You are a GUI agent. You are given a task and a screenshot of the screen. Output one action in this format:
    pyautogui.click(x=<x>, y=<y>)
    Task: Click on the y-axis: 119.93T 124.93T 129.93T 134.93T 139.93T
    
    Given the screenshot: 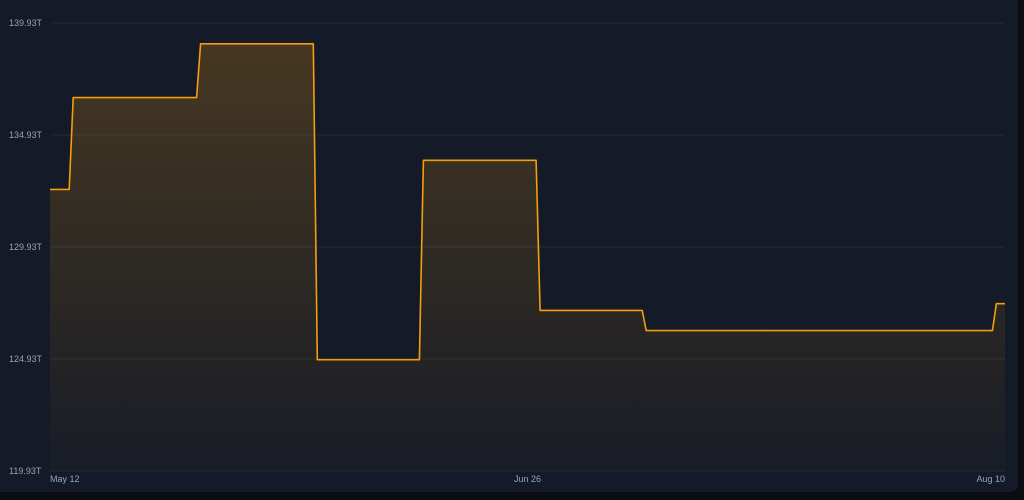 What is the action you would take?
    pyautogui.click(x=26, y=247)
    